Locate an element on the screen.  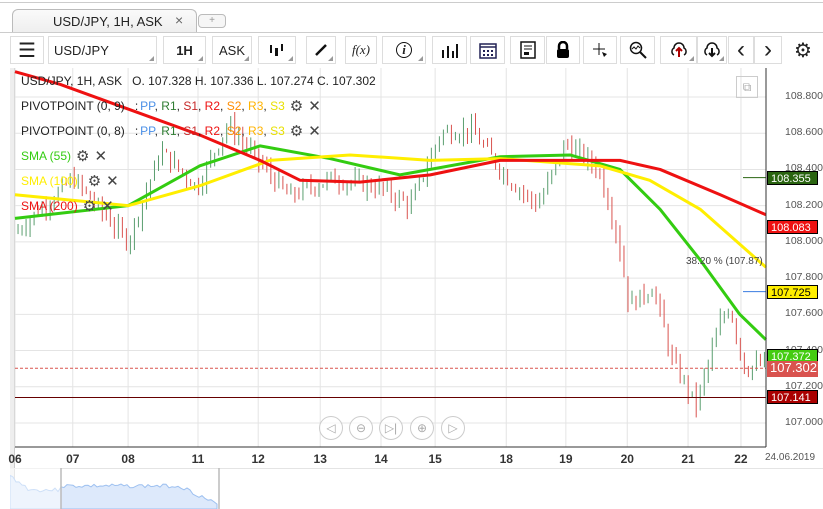
pivot-label: PIVOTPOINT (0, 9) is located at coordinates (73, 106).